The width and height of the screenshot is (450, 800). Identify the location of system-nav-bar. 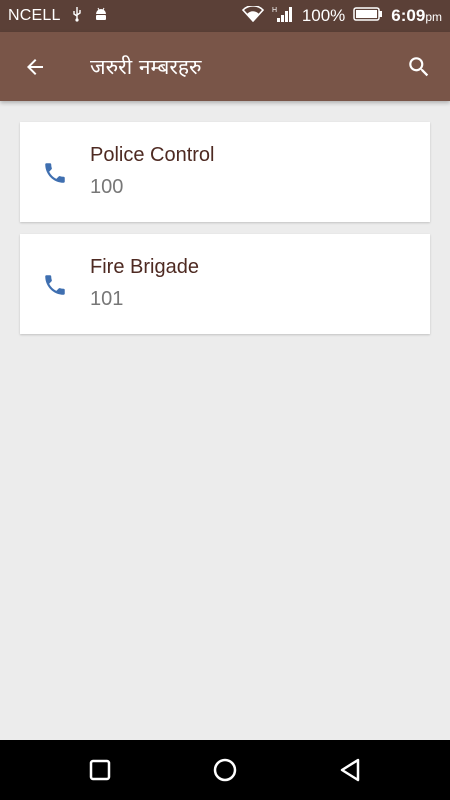
(225, 770).